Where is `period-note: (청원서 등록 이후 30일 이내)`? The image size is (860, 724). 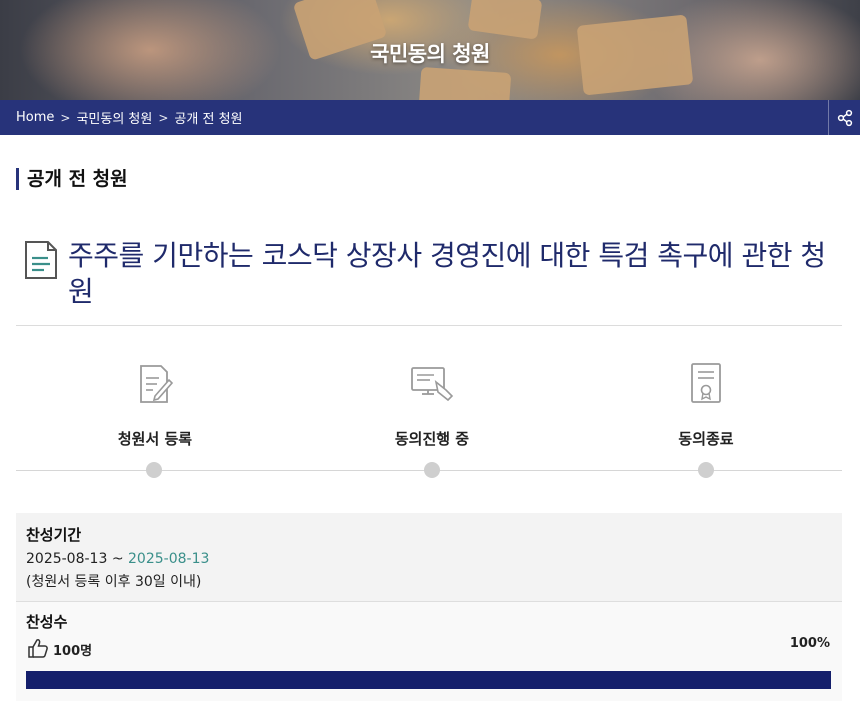 period-note: (청원서 등록 이후 30일 이내) is located at coordinates (114, 582).